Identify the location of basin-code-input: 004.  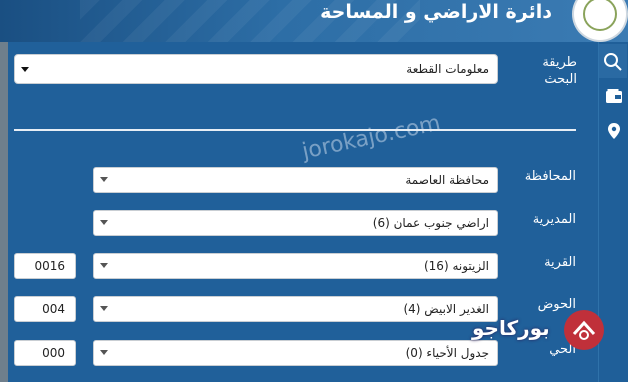
(45, 309).